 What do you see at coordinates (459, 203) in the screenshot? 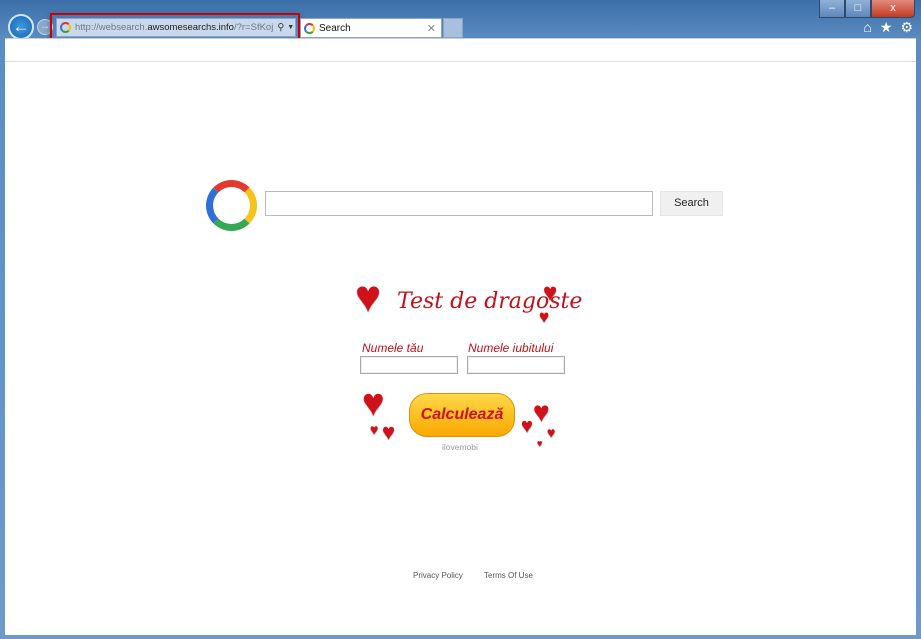
I see `search-input` at bounding box center [459, 203].